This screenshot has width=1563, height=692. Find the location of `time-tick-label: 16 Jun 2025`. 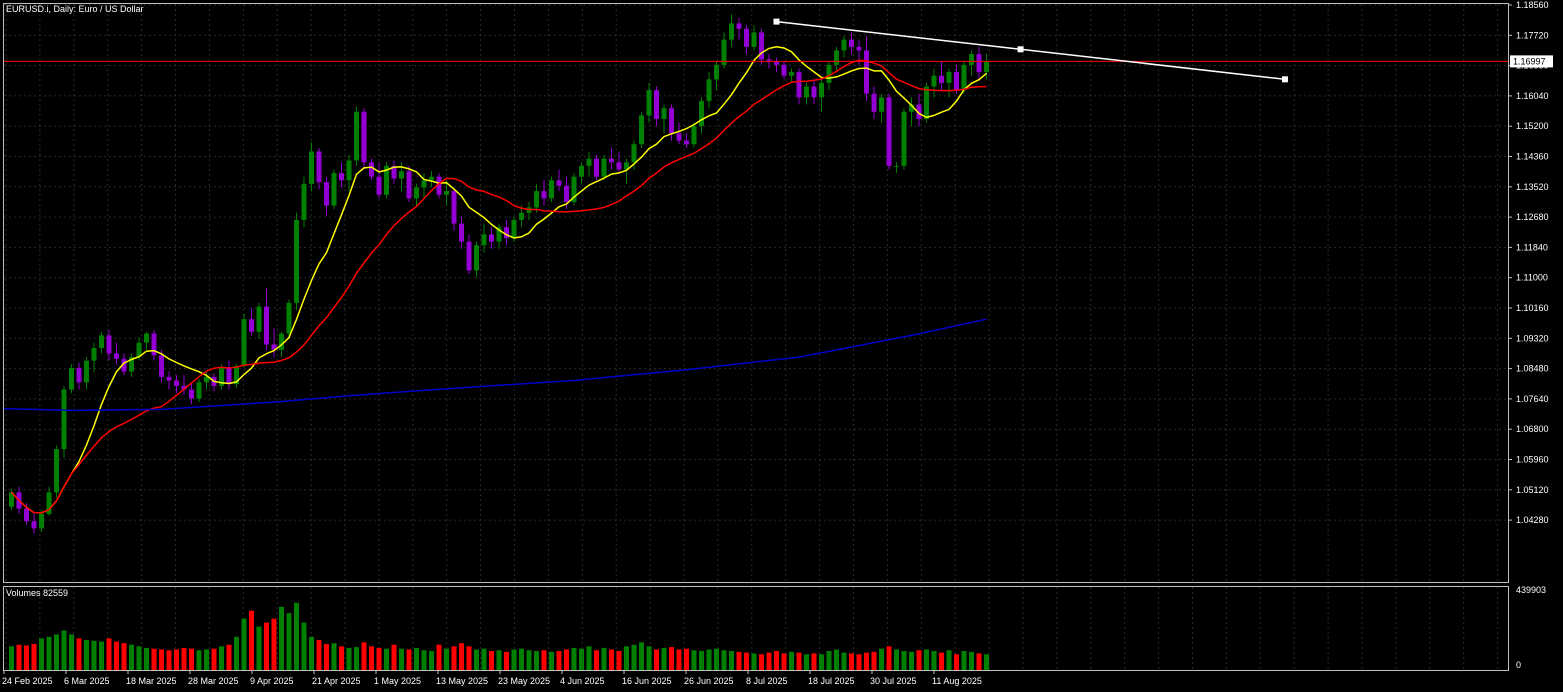

time-tick-label: 16 Jun 2025 is located at coordinates (647, 681).